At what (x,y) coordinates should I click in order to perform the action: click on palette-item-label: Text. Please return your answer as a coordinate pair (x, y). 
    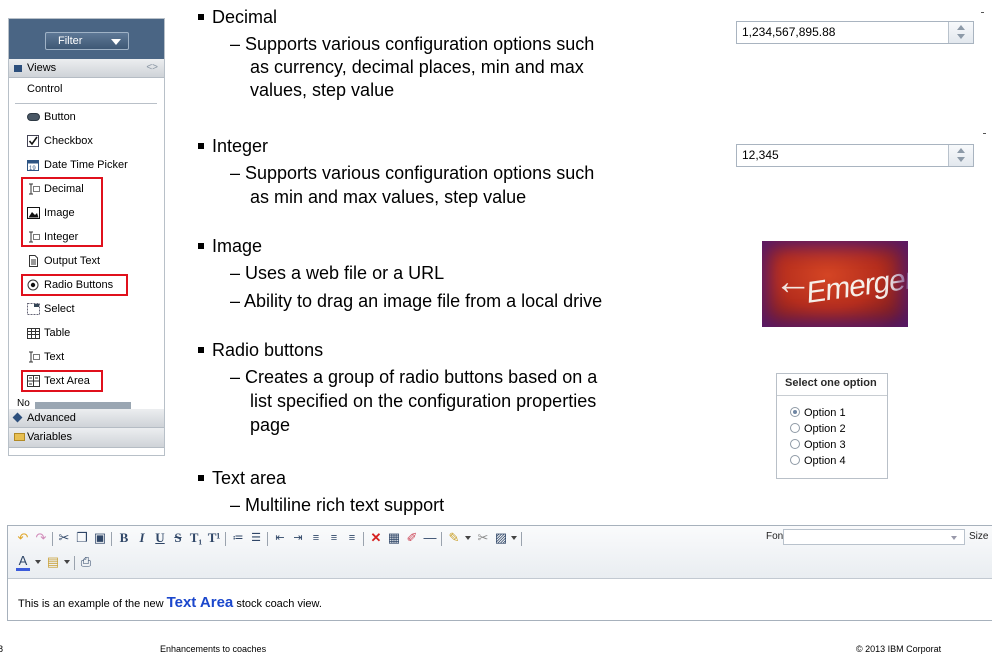
    Looking at the image, I should click on (54, 357).